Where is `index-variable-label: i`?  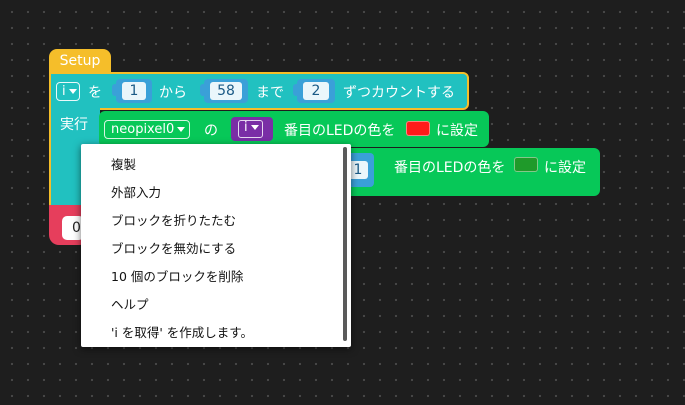 index-variable-label: i is located at coordinates (246, 127).